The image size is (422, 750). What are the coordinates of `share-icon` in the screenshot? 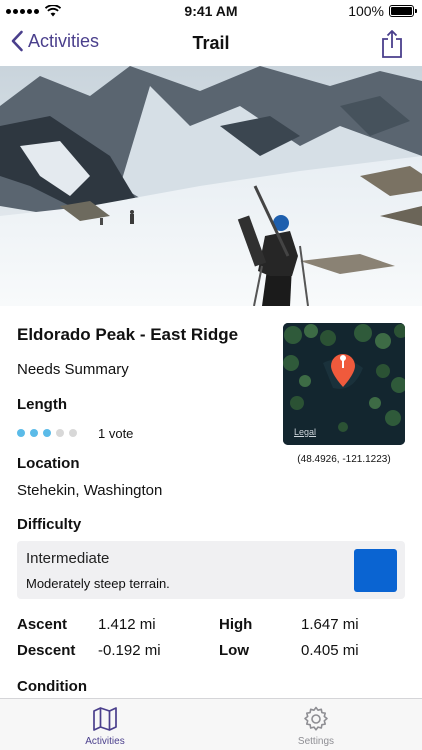 It's located at (392, 44).